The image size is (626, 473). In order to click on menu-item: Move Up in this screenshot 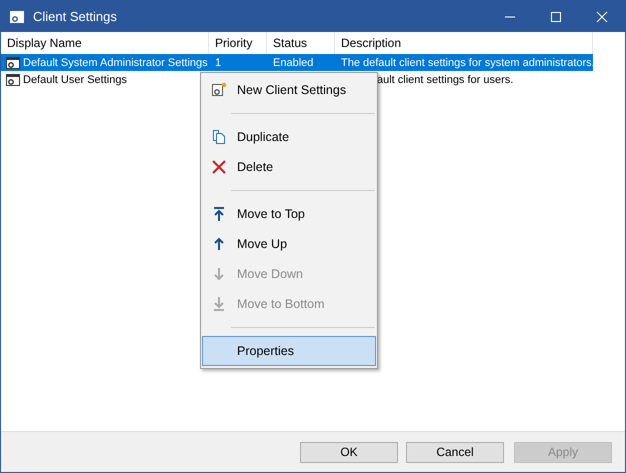, I will do `click(289, 244)`.